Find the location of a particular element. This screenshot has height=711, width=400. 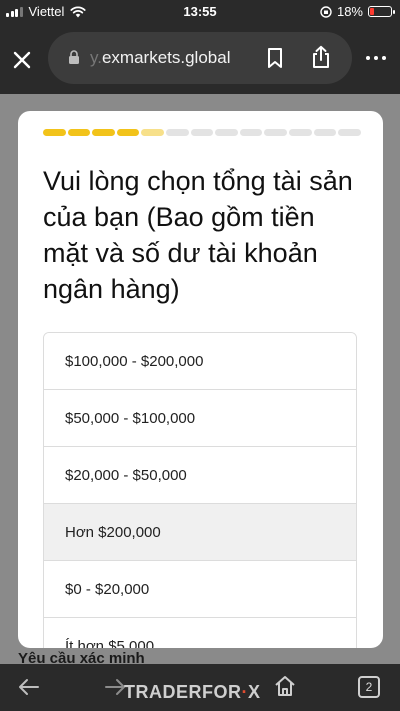

status-bar: Viettel 13:55 18% is located at coordinates (200, 12).